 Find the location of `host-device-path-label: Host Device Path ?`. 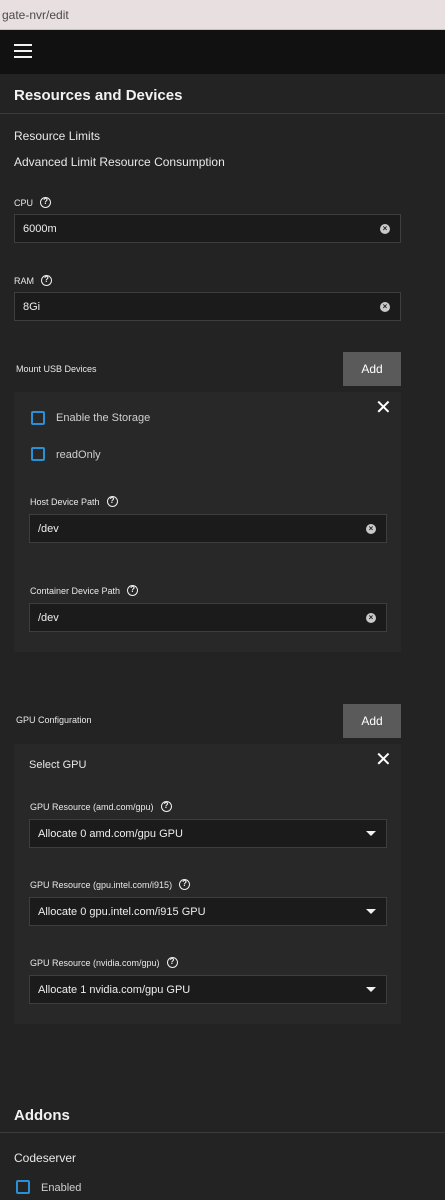

host-device-path-label: Host Device Path ? is located at coordinates (74, 501).